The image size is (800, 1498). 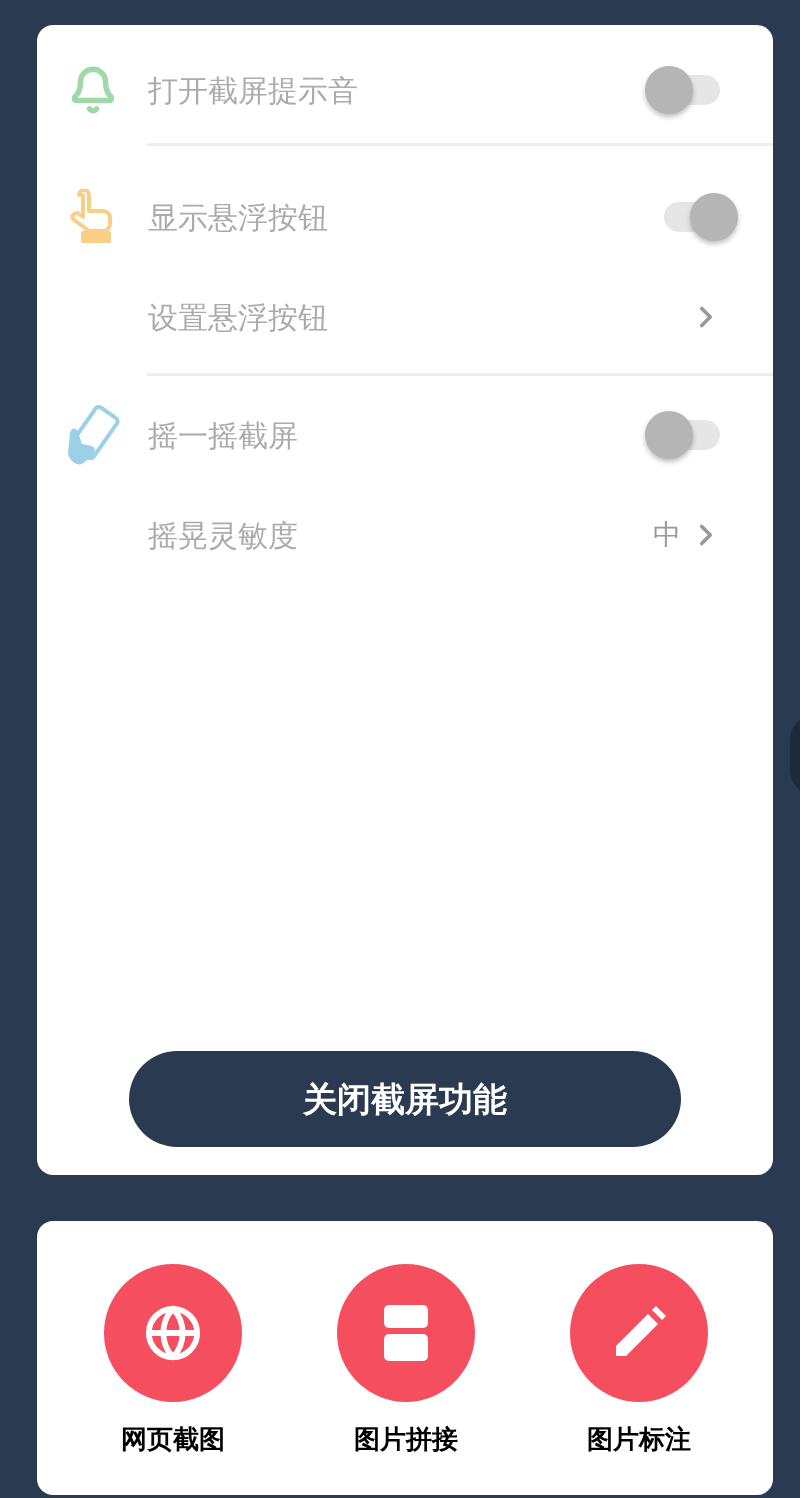 What do you see at coordinates (405, 1099) in the screenshot?
I see `disable-screenshot-button: 关闭截屏功能` at bounding box center [405, 1099].